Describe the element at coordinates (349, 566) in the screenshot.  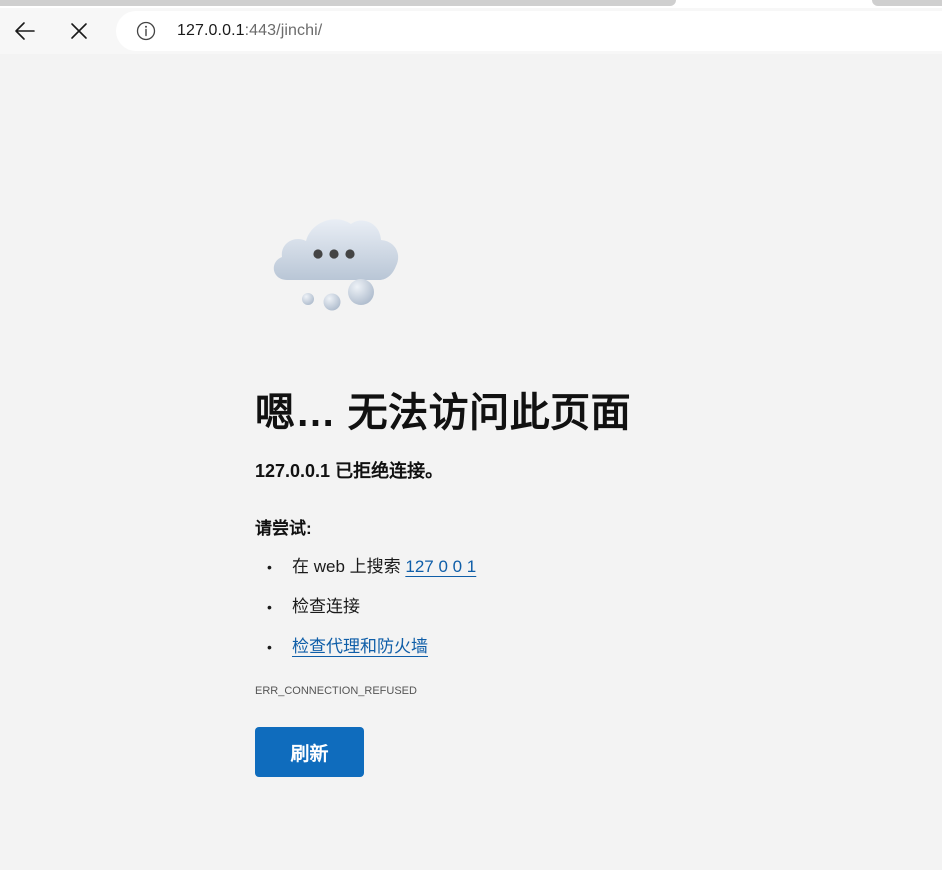
I see `search-suggestion-text: 在 web 上搜索` at that location.